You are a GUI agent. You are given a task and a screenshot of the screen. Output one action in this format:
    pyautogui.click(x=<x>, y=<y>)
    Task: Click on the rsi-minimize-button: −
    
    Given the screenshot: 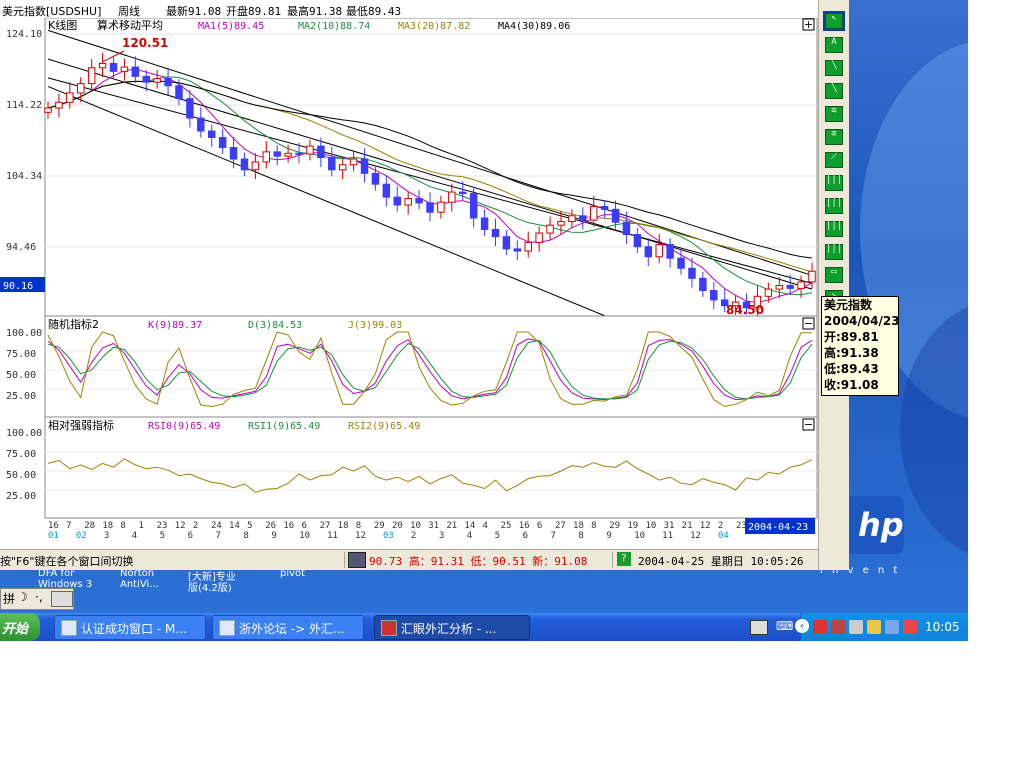 What is the action you would take?
    pyautogui.click(x=808, y=424)
    